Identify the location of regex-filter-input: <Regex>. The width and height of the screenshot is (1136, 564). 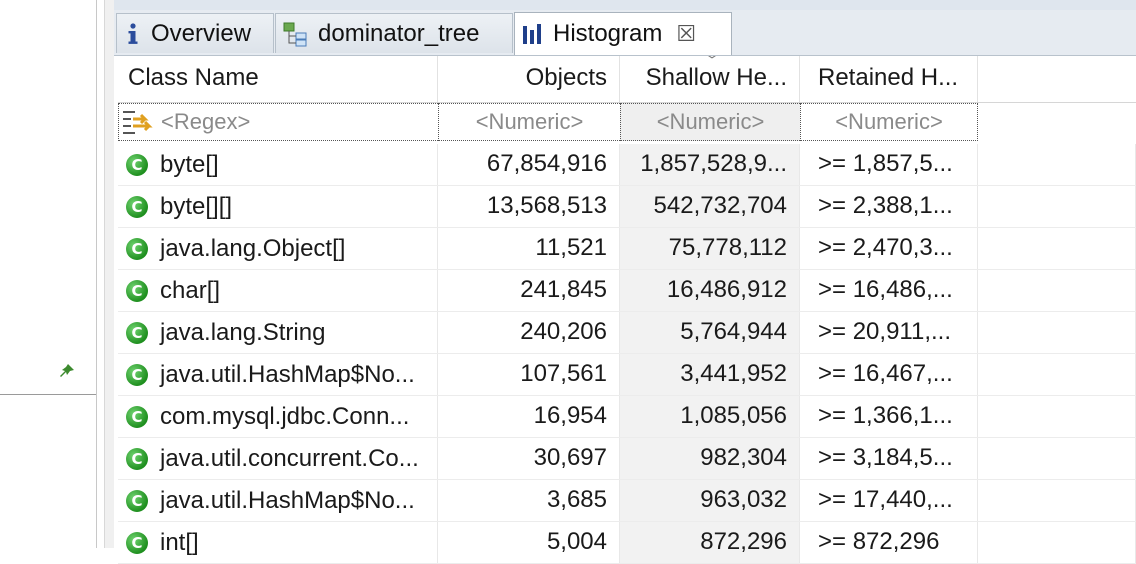
(205, 122).